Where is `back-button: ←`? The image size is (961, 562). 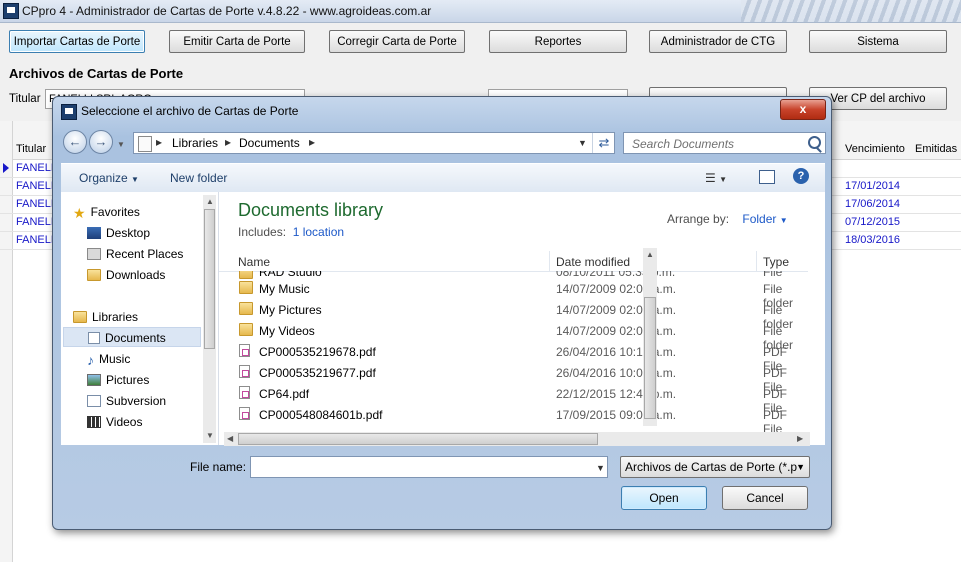
back-button: ← is located at coordinates (75, 142).